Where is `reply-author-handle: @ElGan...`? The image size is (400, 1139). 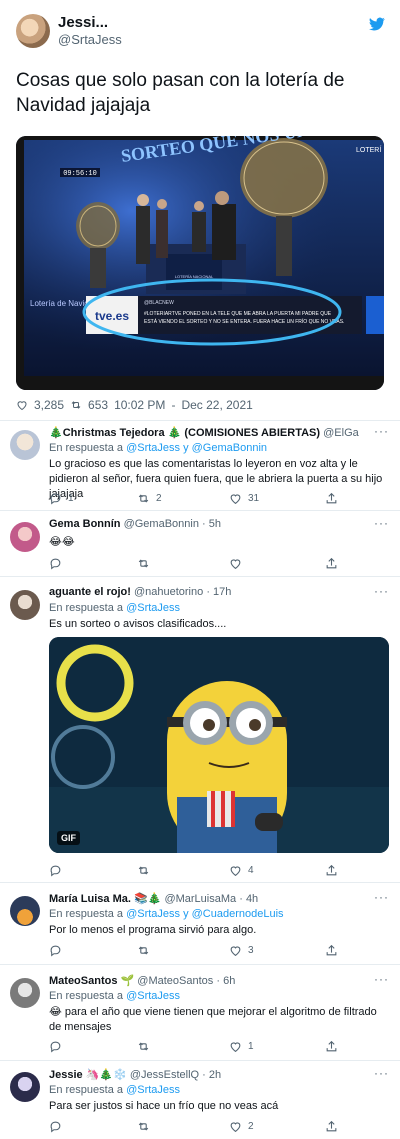 reply-author-handle: @ElGan... is located at coordinates (341, 433).